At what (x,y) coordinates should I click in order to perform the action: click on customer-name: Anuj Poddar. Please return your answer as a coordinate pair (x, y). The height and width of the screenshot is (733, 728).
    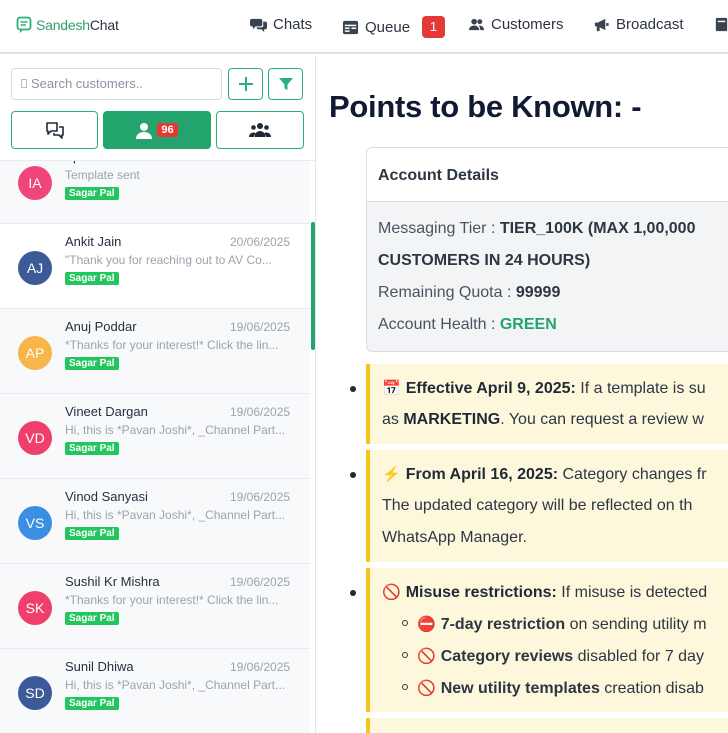
    Looking at the image, I should click on (101, 326).